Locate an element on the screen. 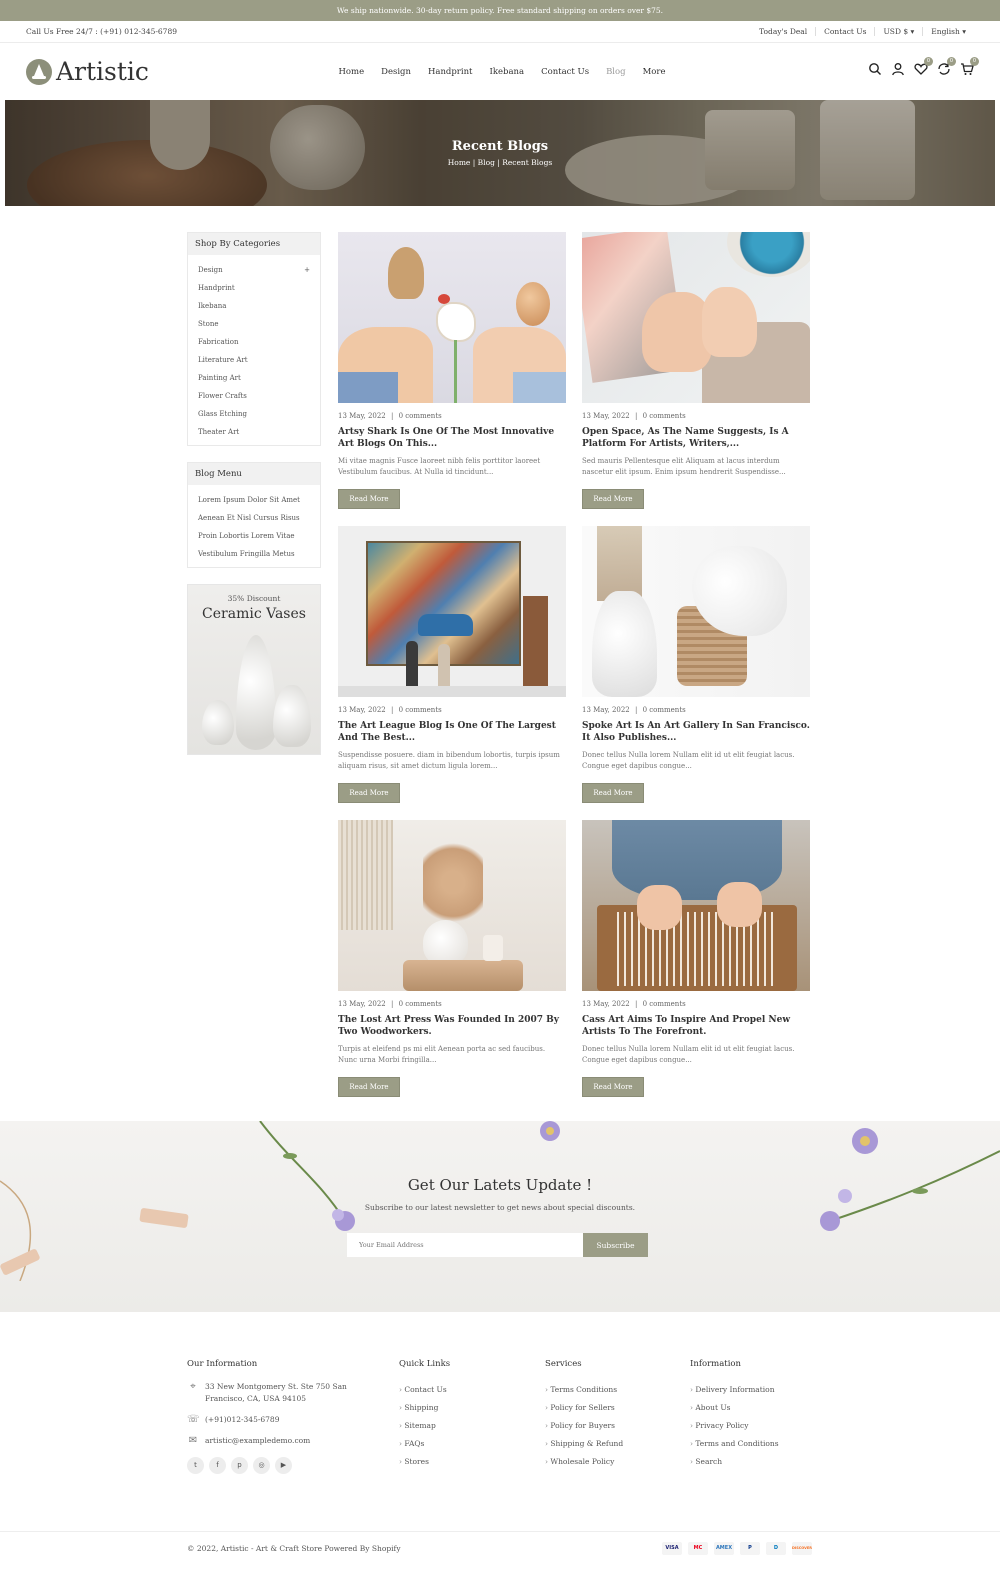 Image resolution: width=1000 pixels, height=1579 pixels. footer-link: Sitemap is located at coordinates (424, 1426).